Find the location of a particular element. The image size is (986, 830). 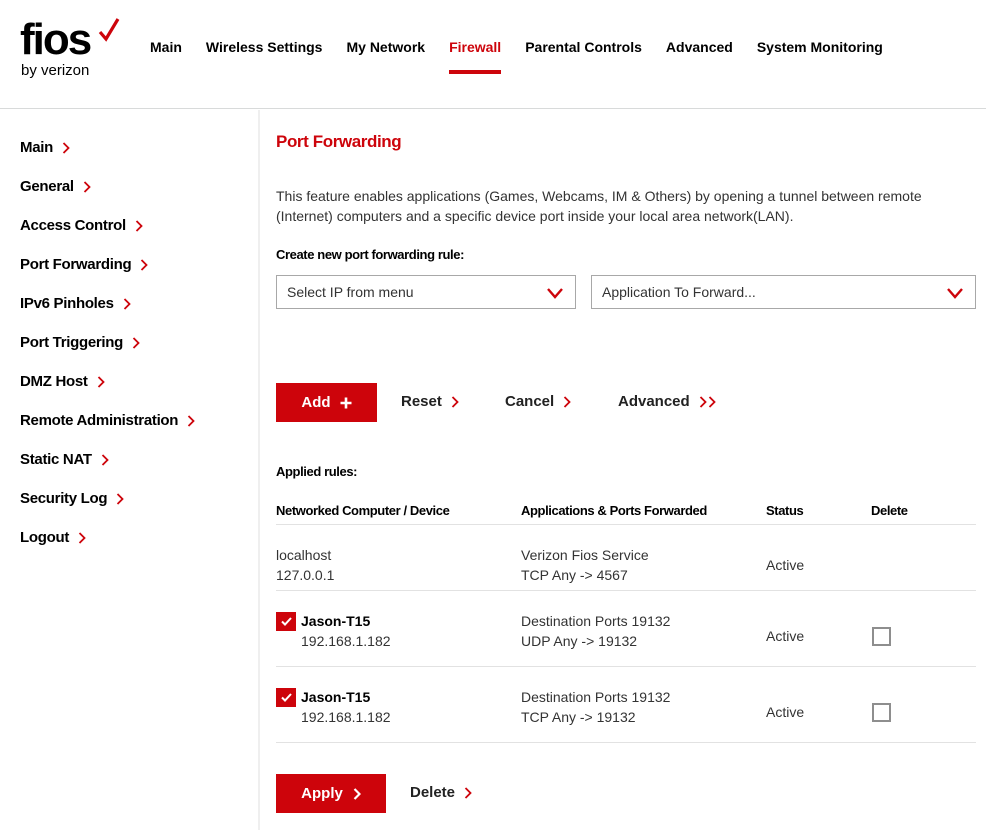

double-chevron-right-icon is located at coordinates (707, 401).